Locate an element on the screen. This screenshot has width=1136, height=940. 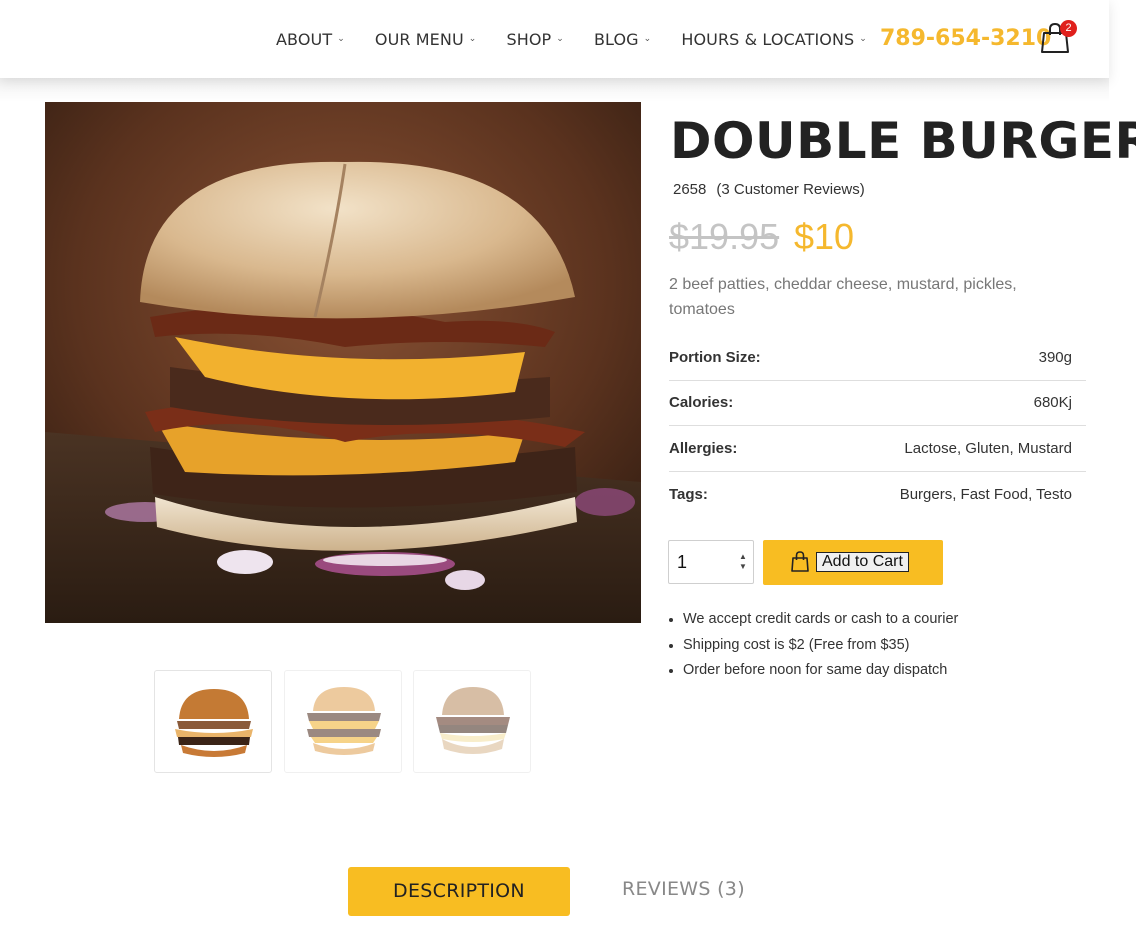
cart-button: 2 is located at coordinates (1058, 37).